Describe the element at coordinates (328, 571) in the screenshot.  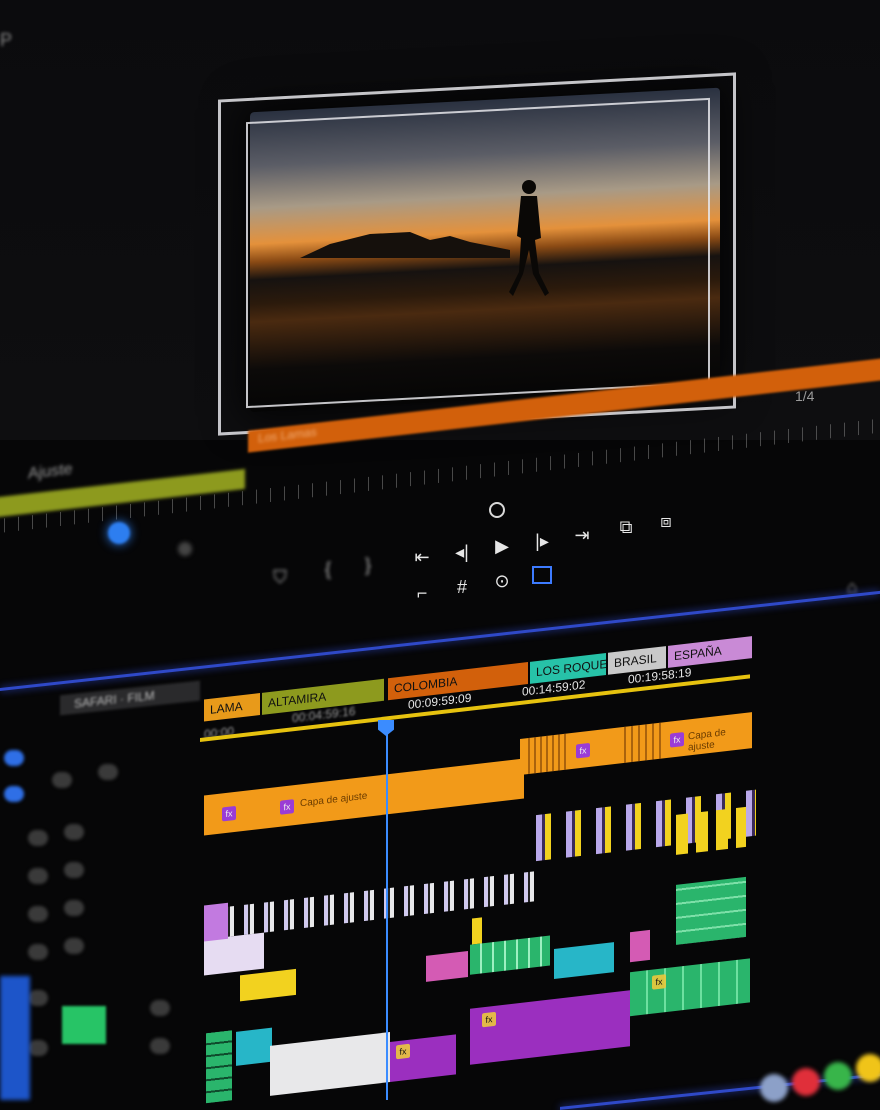
I see `mark-out-icon: {` at that location.